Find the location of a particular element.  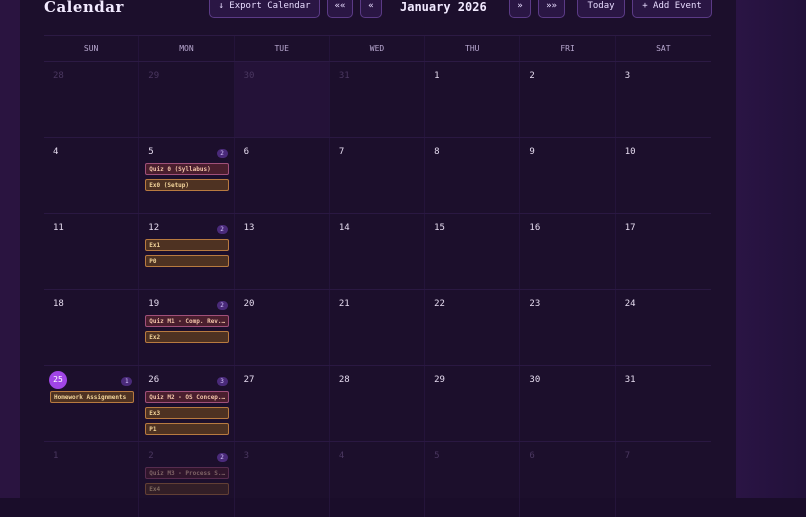

day-cell: 21 is located at coordinates (378, 327).